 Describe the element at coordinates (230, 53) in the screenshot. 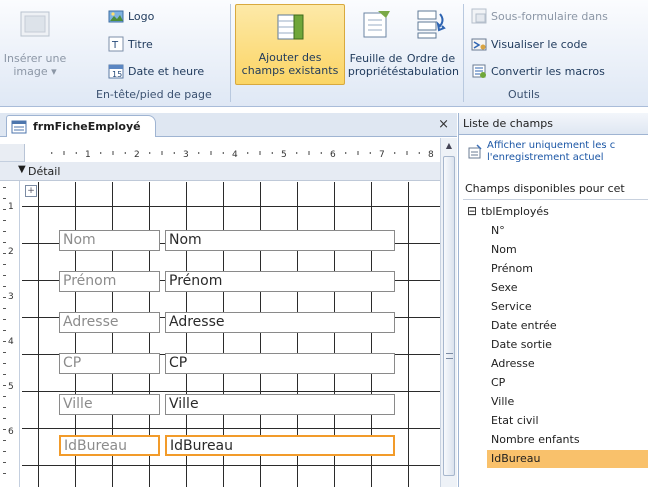

I see `ribbon-separator` at that location.